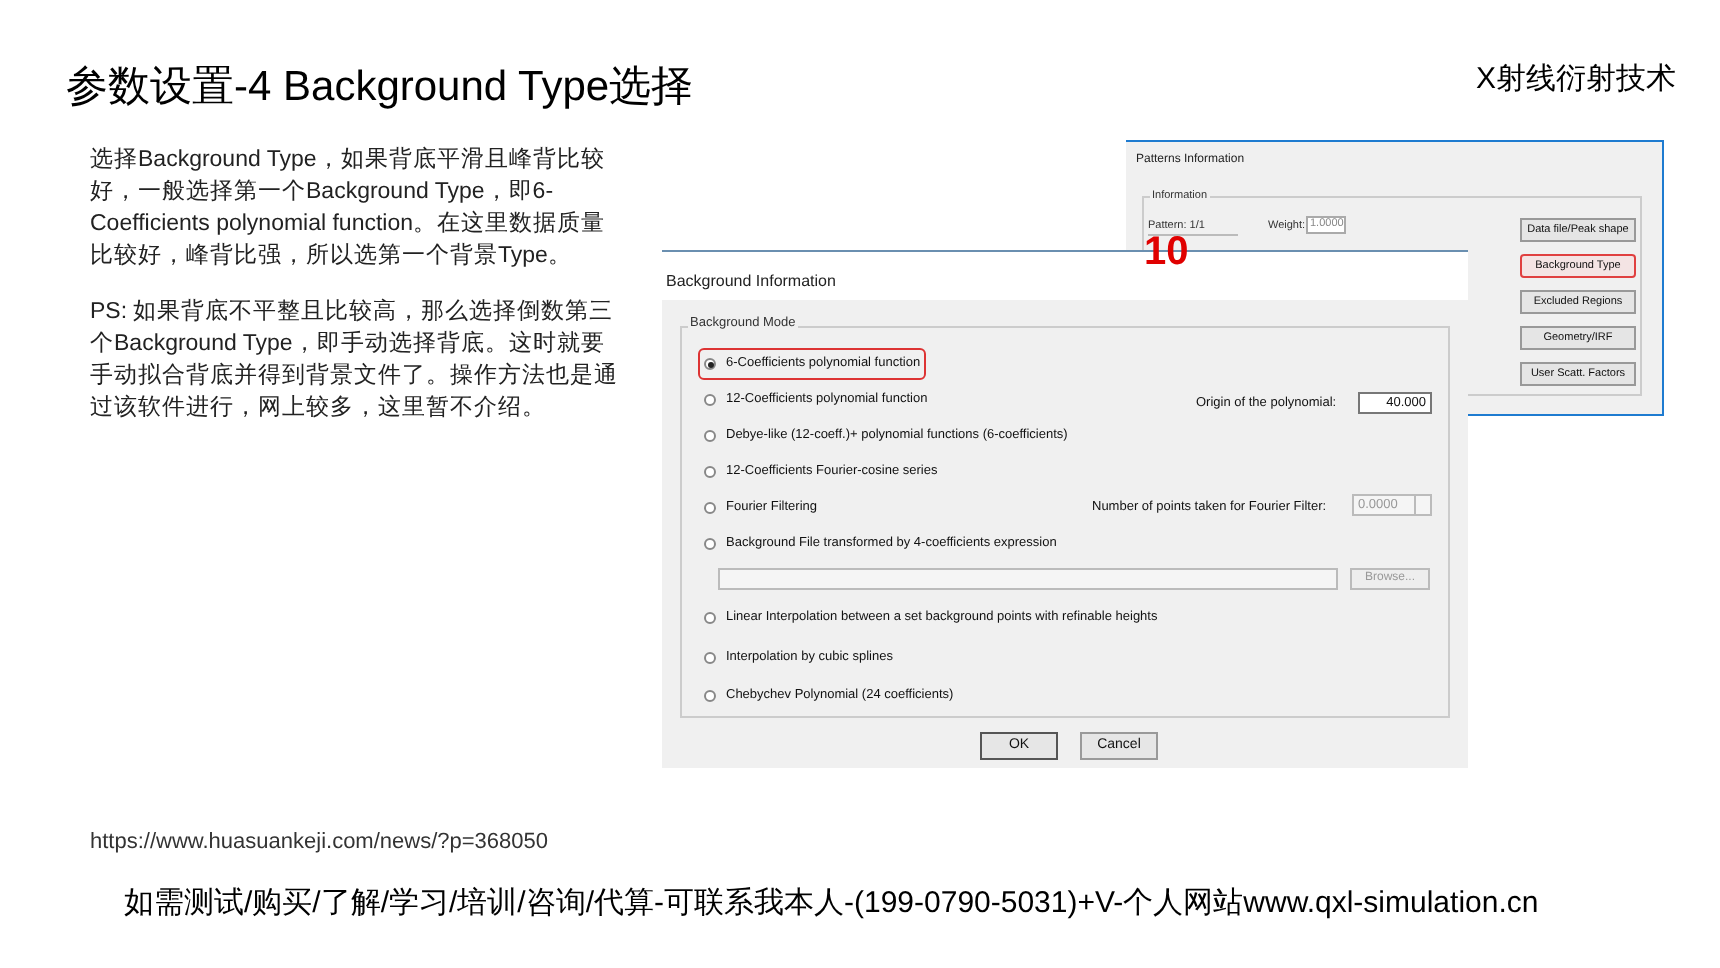  What do you see at coordinates (1575, 80) in the screenshot?
I see `slide-subtitle: X射线衍射技术` at bounding box center [1575, 80].